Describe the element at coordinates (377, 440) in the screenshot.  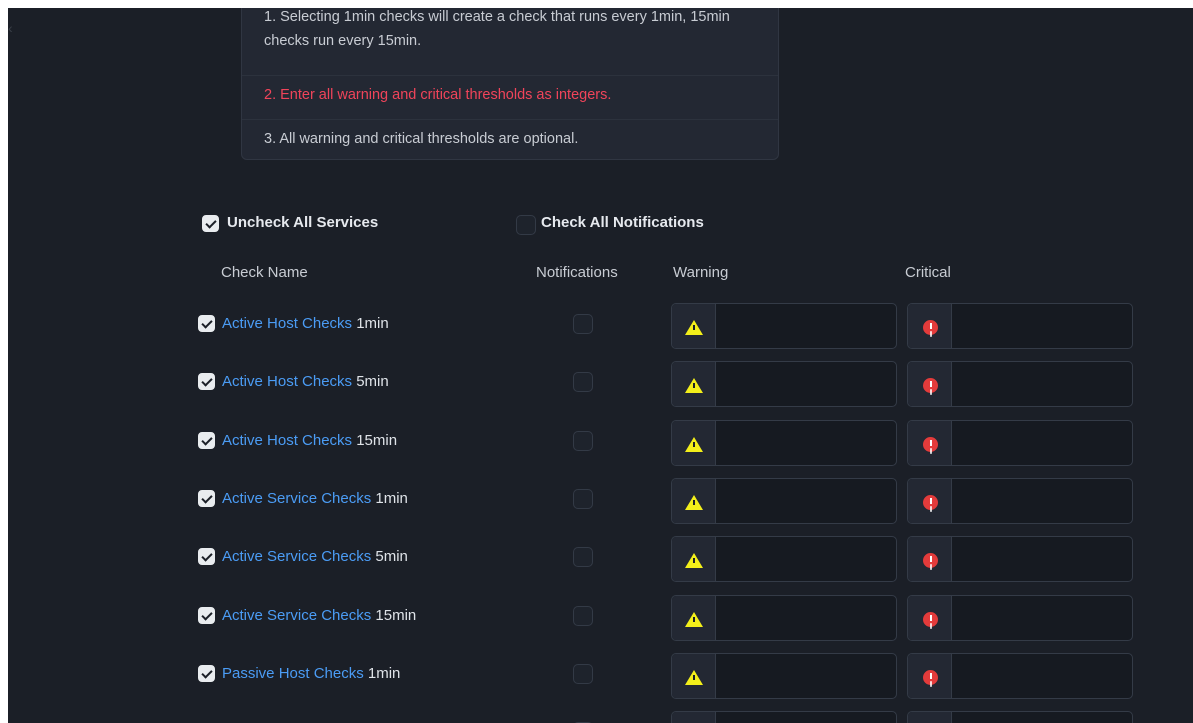
I see `check-interval: 15min` at that location.